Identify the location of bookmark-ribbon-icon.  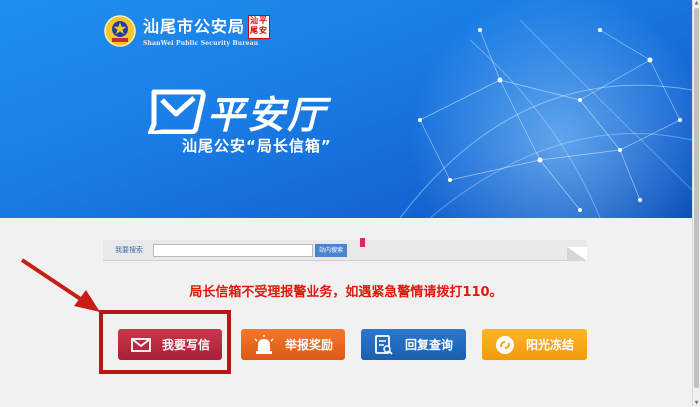
(362, 242).